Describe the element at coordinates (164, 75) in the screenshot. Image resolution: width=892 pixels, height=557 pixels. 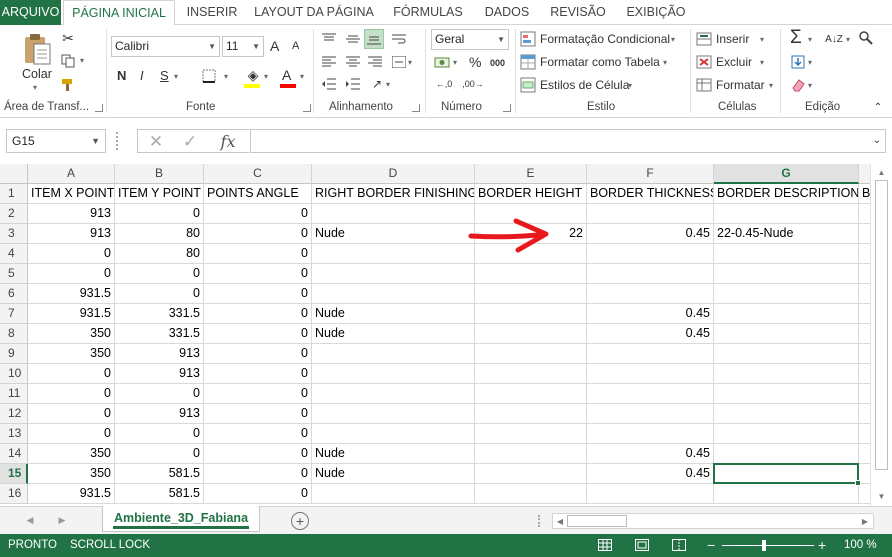
I see `underline-button: S` at that location.